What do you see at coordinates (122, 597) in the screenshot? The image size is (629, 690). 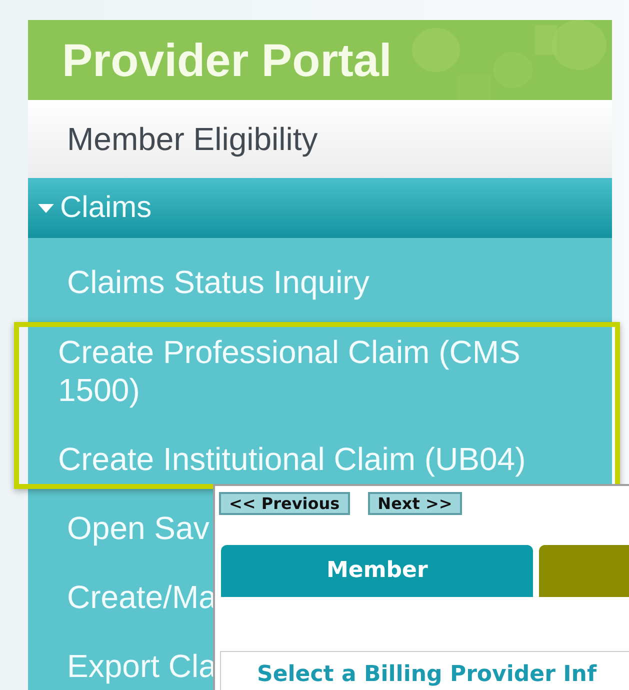 I see `submenu-item: Create/Ma` at bounding box center [122, 597].